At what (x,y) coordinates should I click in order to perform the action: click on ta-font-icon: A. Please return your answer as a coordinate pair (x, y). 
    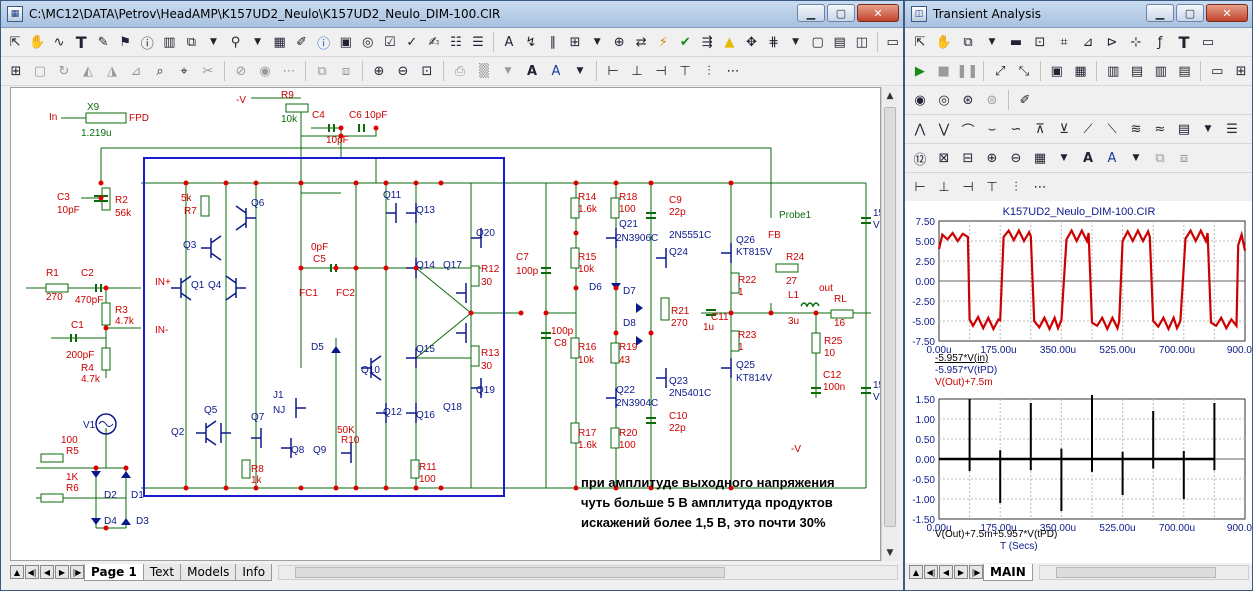
    Looking at the image, I should click on (1088, 158).